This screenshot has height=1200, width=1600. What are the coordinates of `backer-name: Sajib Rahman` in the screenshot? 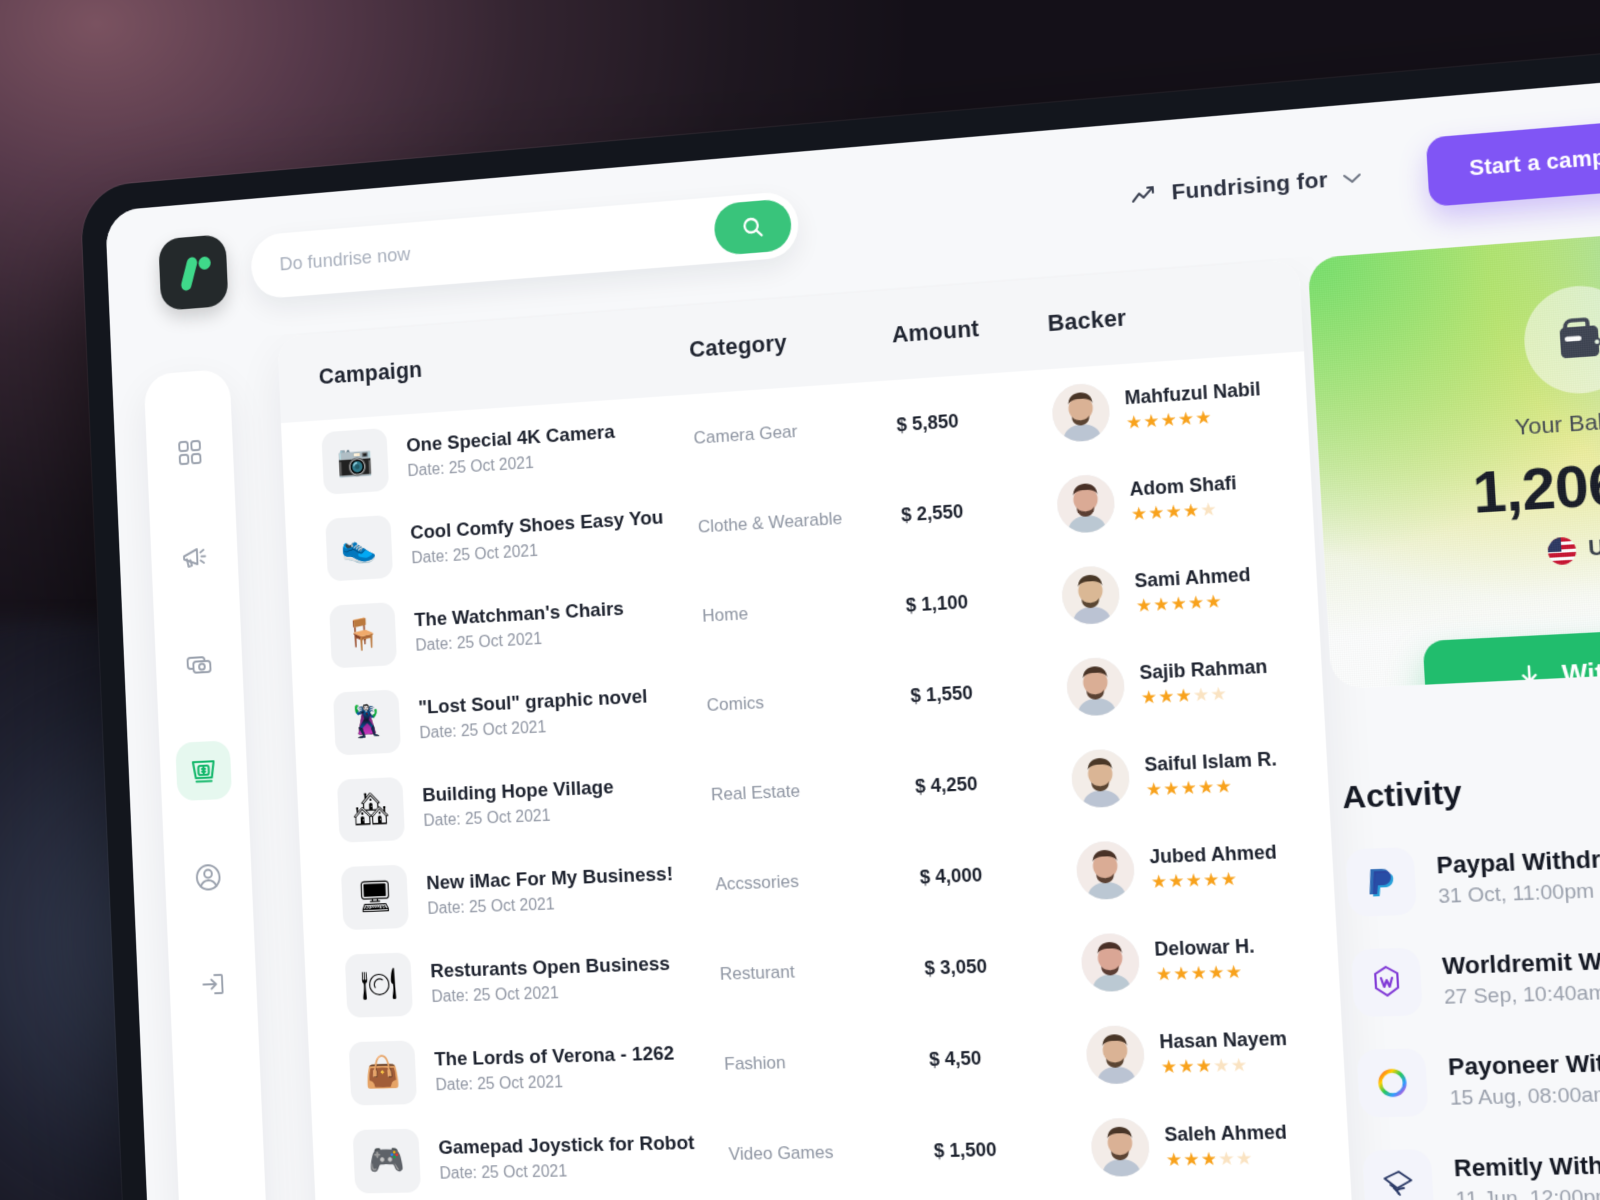 It's located at (1203, 669).